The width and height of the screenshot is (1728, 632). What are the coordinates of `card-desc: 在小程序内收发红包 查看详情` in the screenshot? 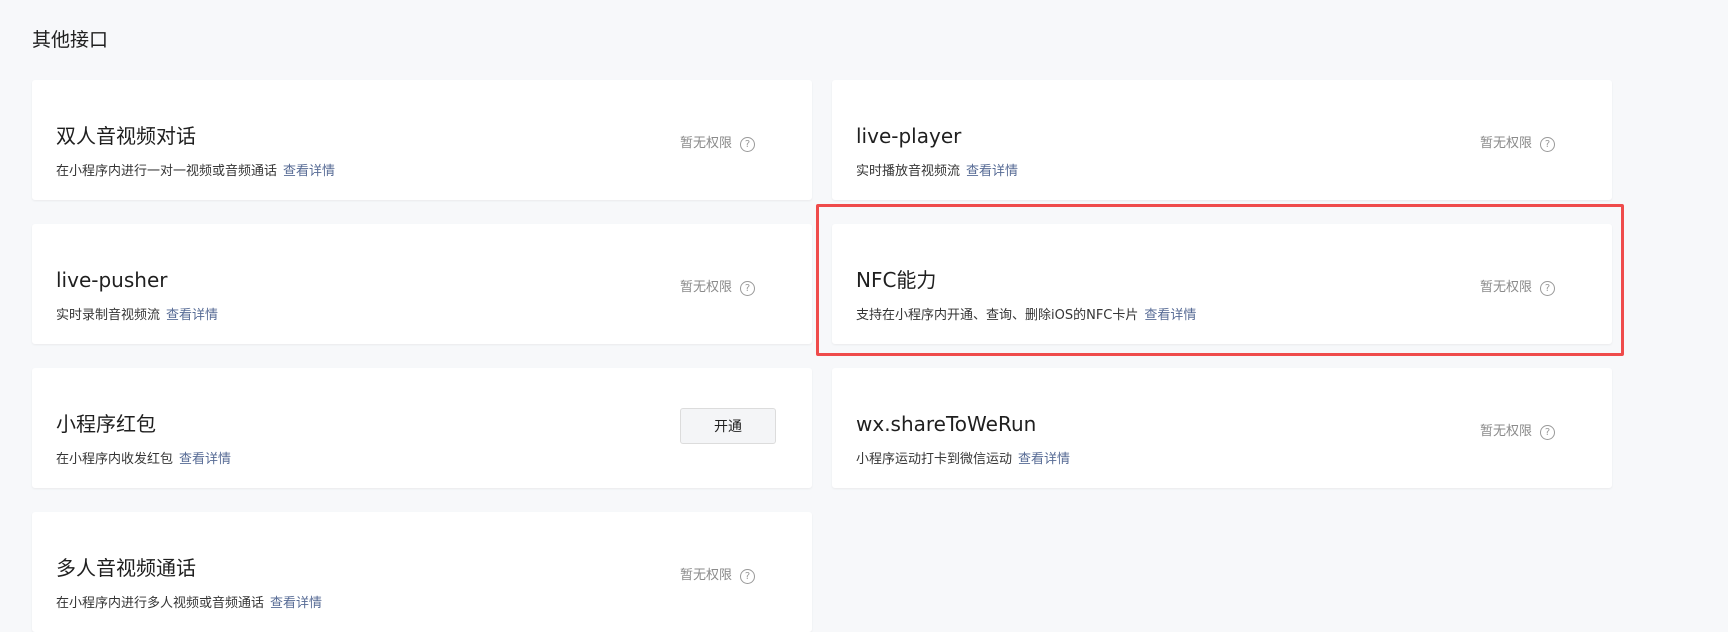 It's located at (143, 460).